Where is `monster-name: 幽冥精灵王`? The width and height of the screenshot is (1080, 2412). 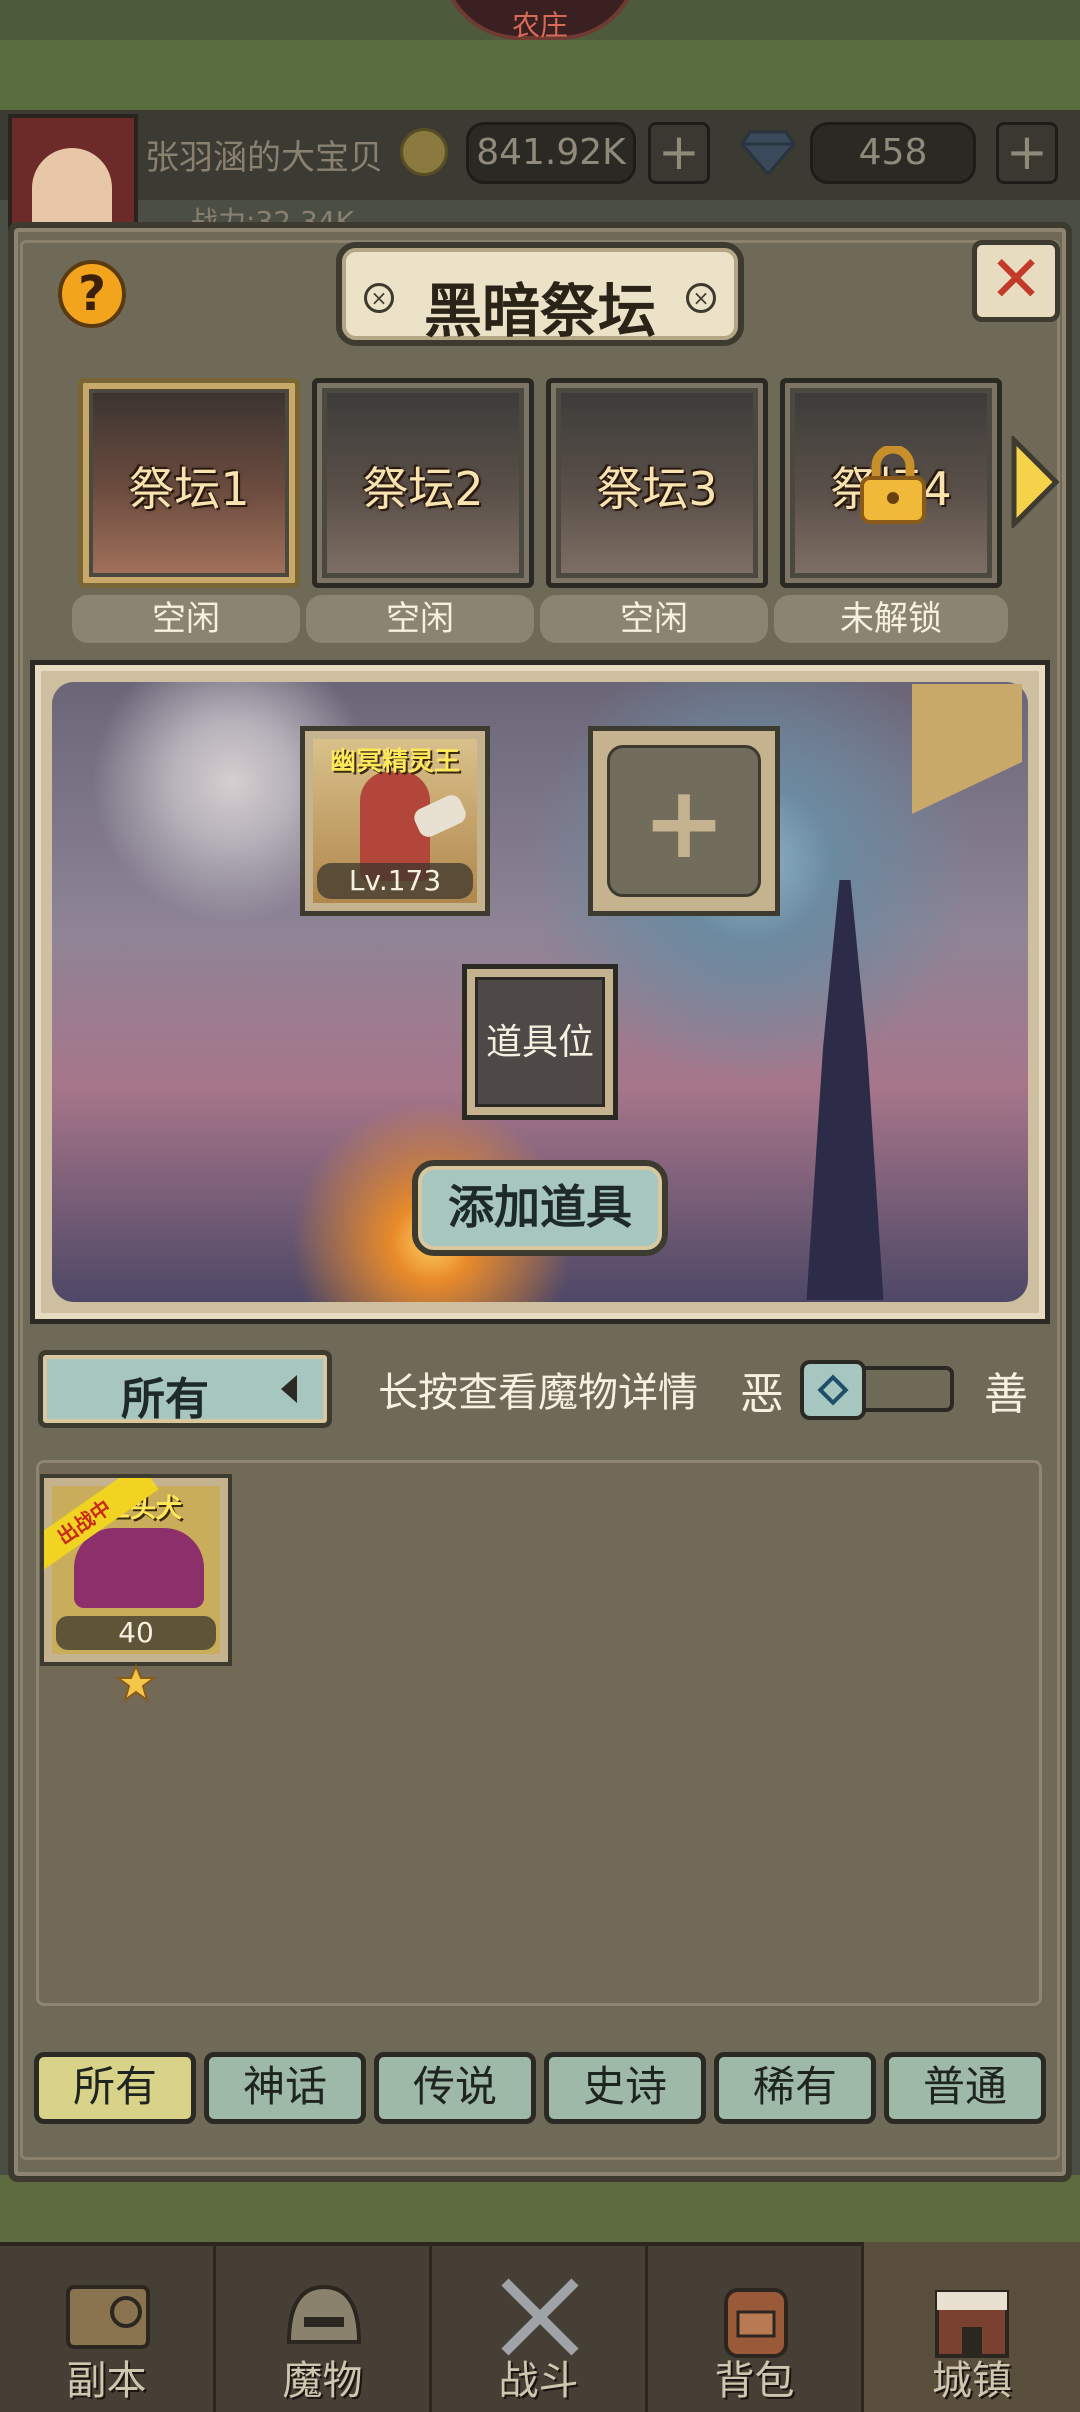
monster-name: 幽冥精灵王 is located at coordinates (394, 762).